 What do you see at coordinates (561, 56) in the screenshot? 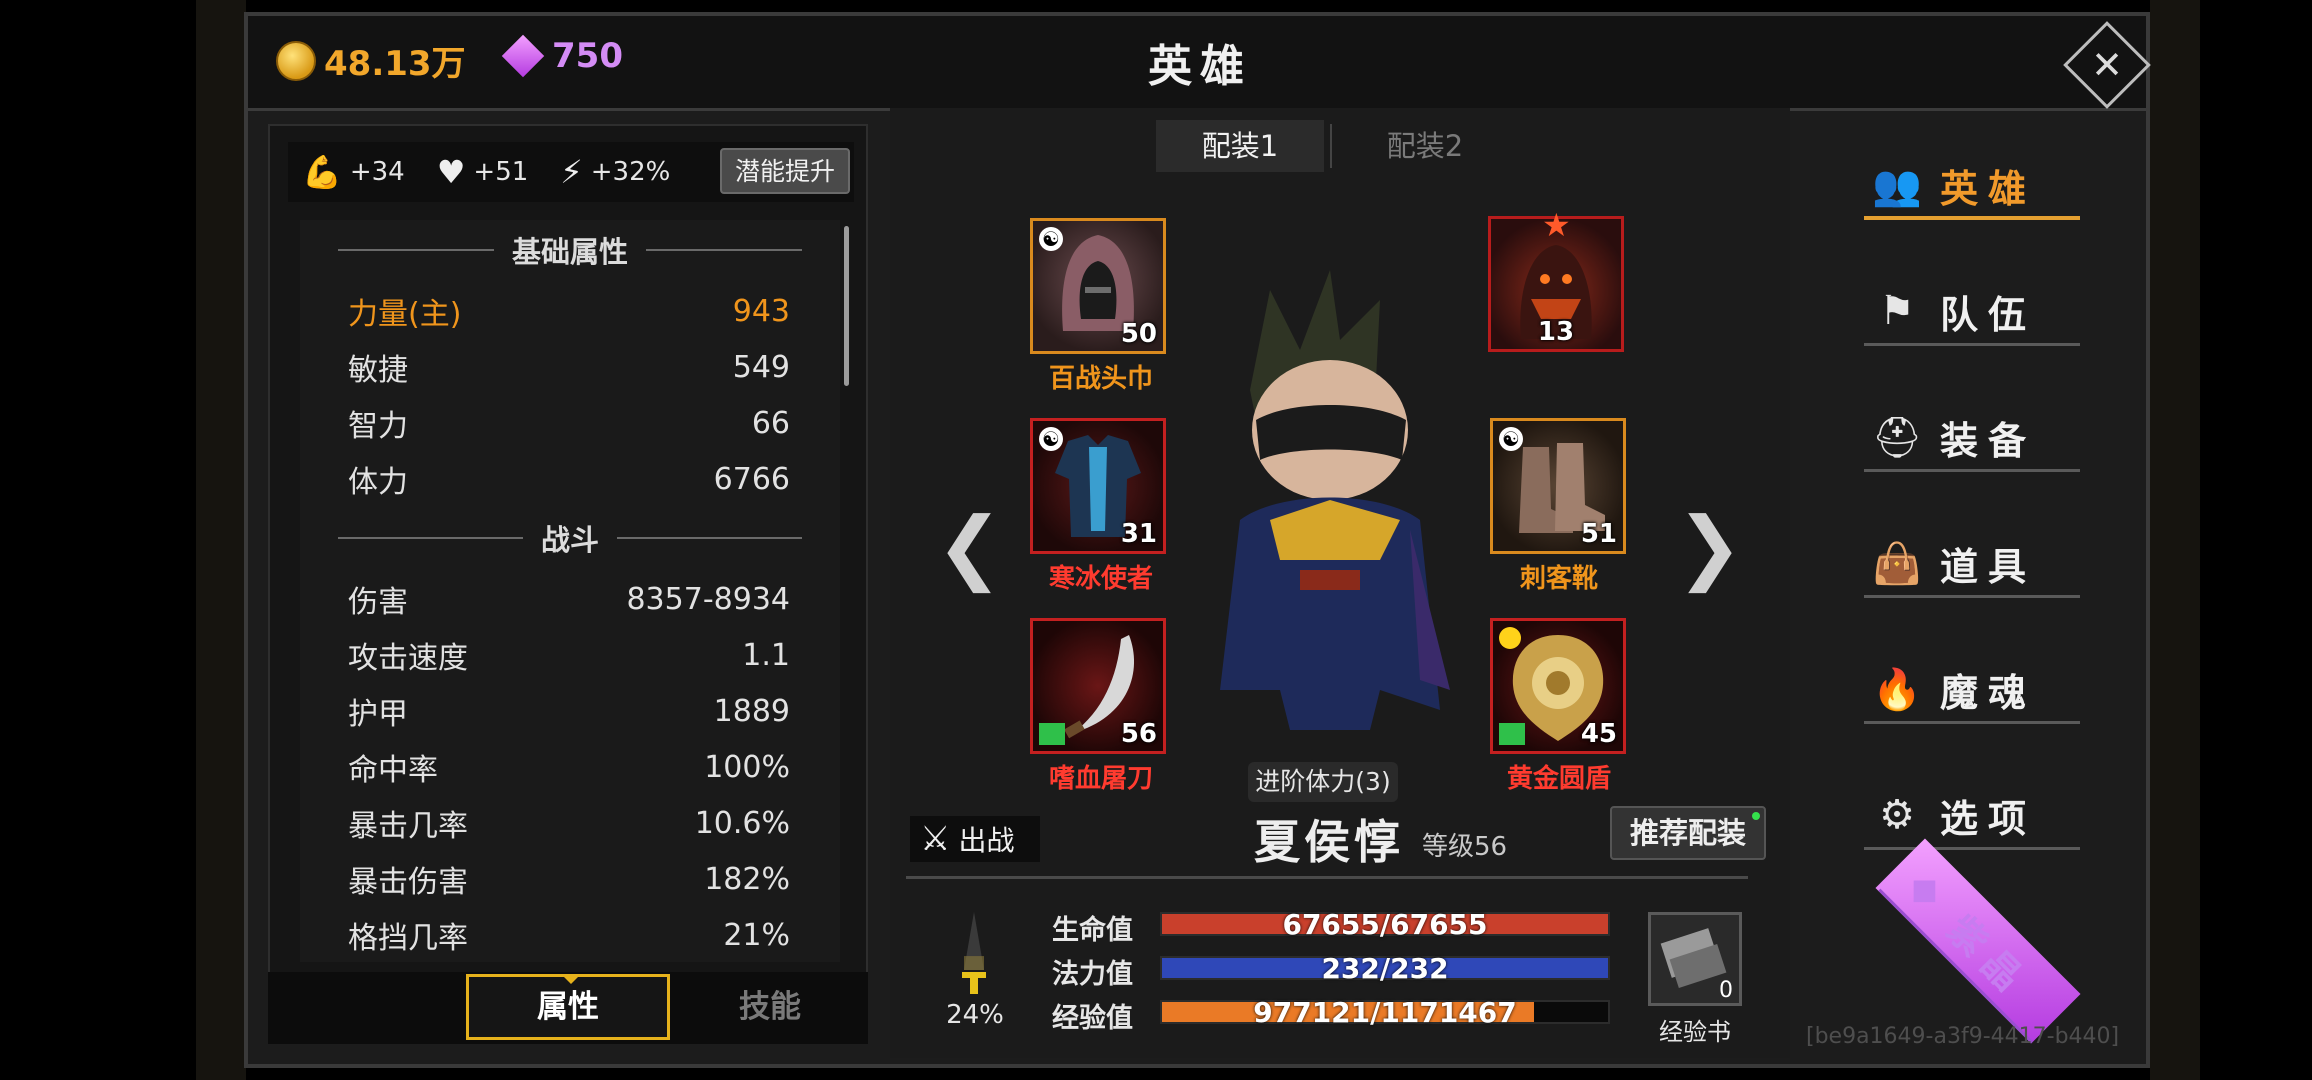
I see `gem-counter: 750` at bounding box center [561, 56].